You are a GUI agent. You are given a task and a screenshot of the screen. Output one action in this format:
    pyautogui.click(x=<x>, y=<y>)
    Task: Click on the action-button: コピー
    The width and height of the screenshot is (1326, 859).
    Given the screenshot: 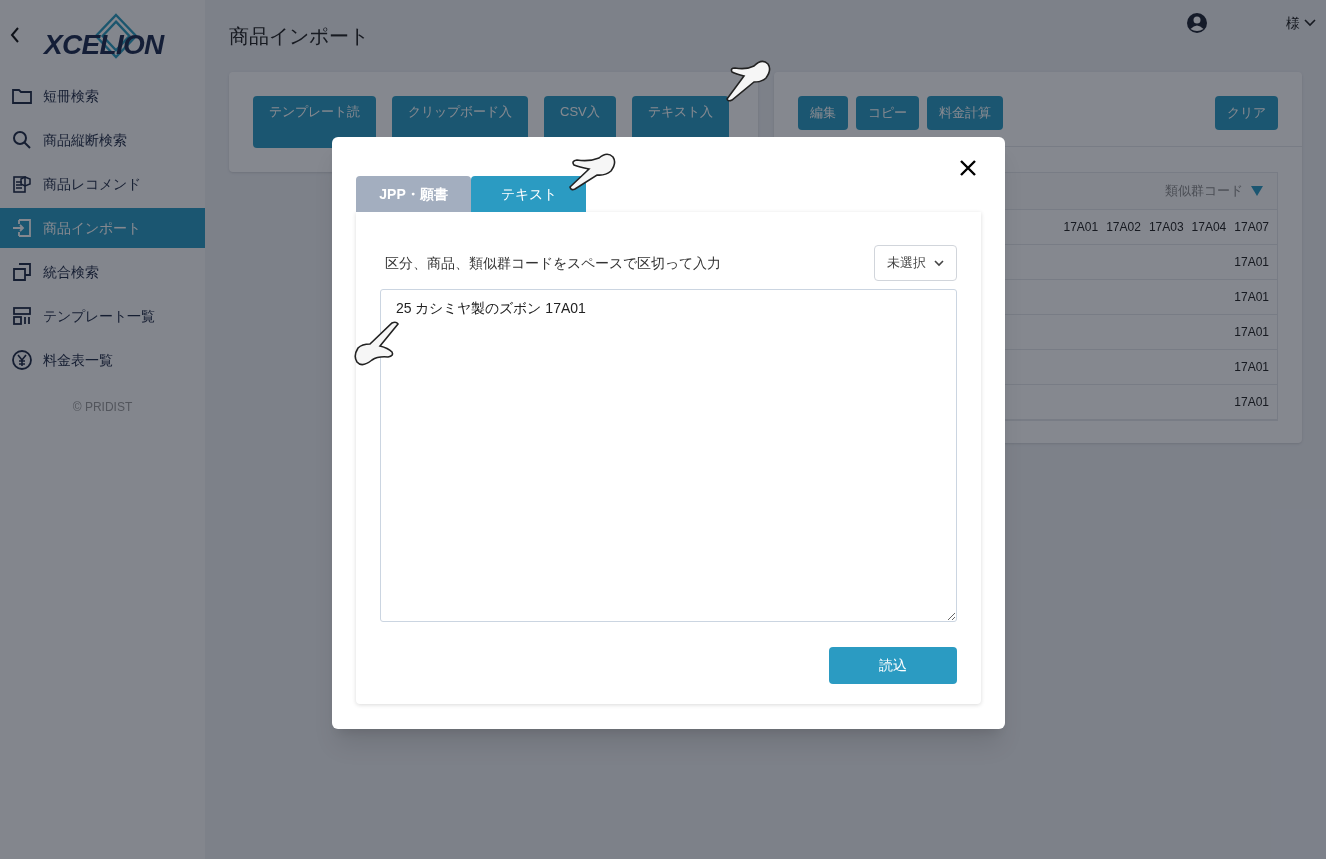 What is the action you would take?
    pyautogui.click(x=887, y=113)
    